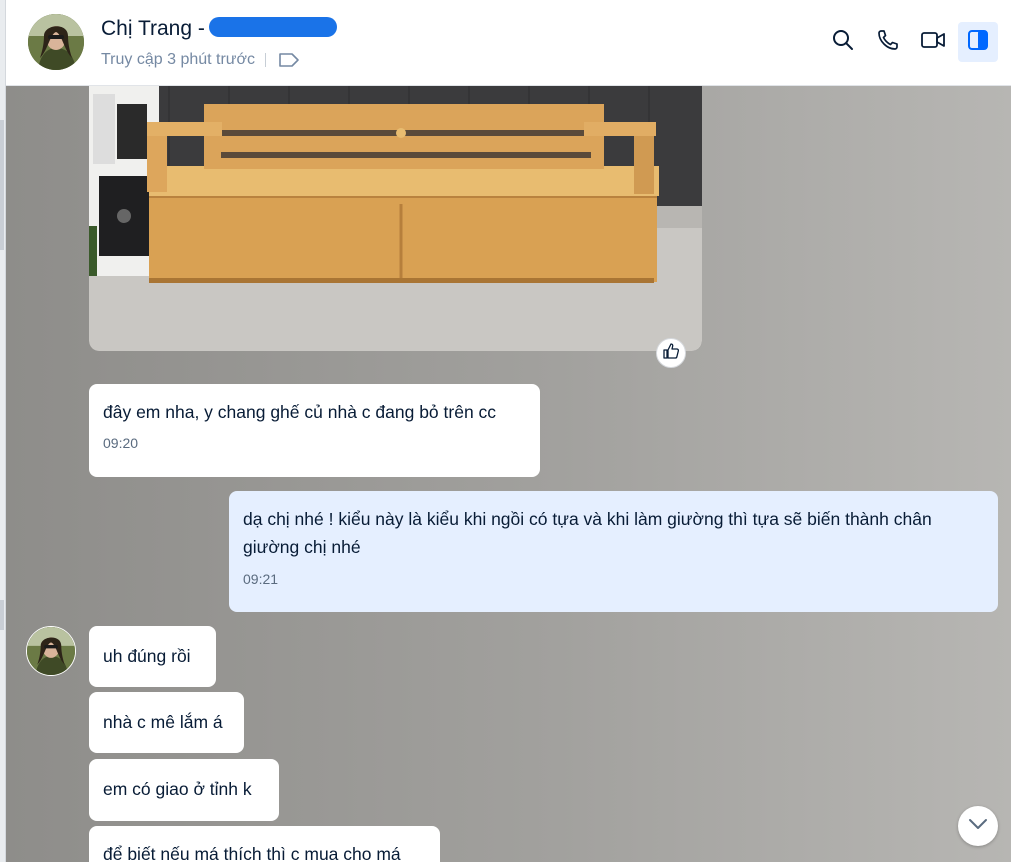 This screenshot has height=862, width=1011. I want to click on message-text: em có giao ở tỉnh k, so click(177, 789).